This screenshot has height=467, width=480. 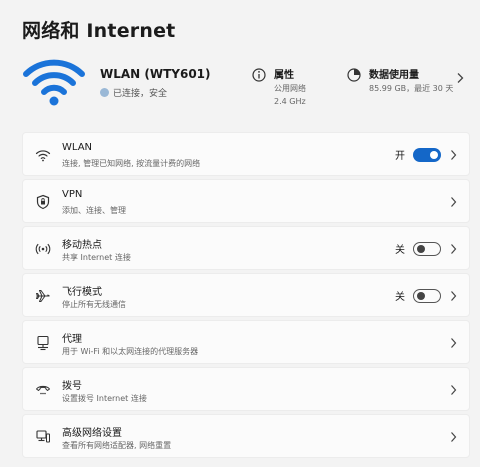 I want to click on shield-icon, so click(x=43, y=202).